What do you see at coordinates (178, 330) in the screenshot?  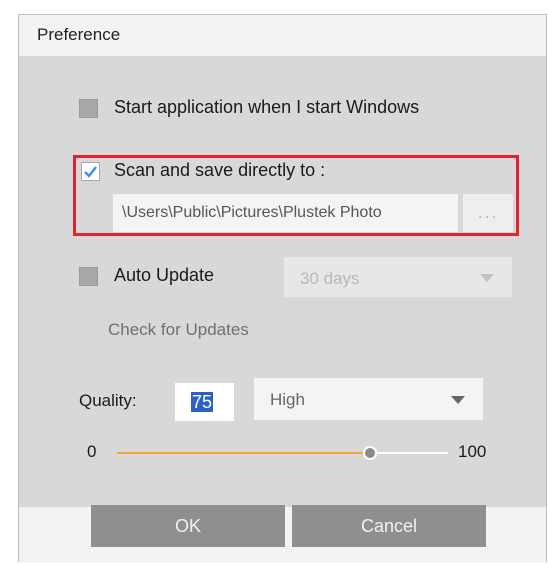 I see `check-updates-link: Check for Updates` at bounding box center [178, 330].